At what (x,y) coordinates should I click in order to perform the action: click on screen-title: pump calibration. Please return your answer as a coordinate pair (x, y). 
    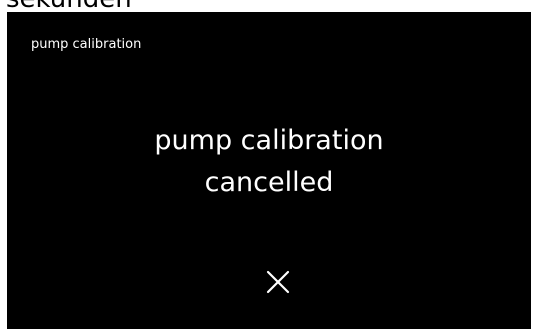
    Looking at the image, I should click on (86, 44).